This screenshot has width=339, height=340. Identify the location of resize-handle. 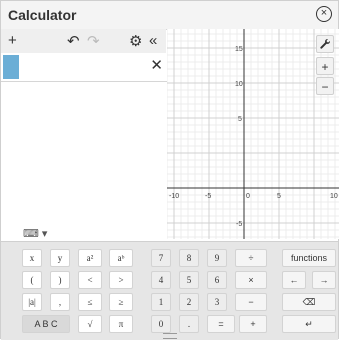
(170, 336).